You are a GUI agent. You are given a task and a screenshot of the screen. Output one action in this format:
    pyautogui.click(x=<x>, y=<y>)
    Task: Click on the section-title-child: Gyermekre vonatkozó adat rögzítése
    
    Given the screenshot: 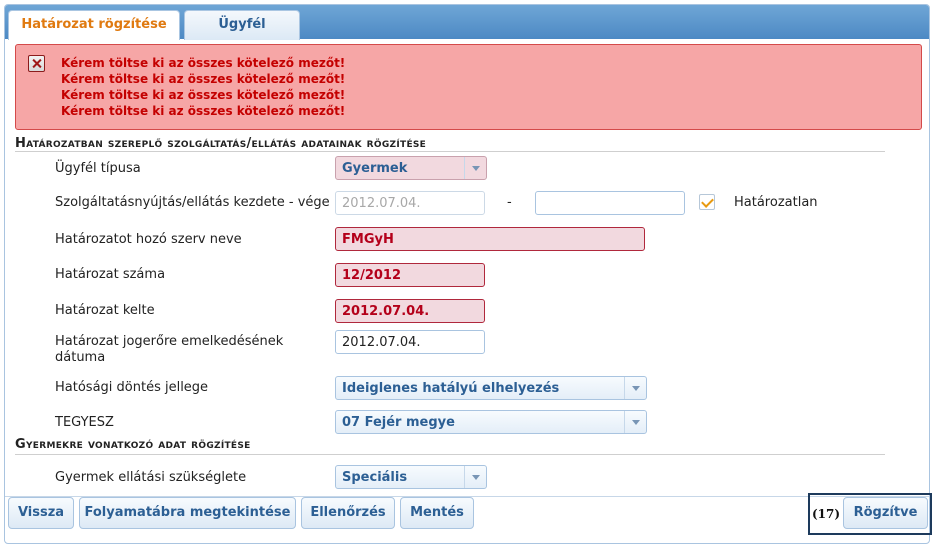 What is the action you would take?
    pyautogui.click(x=133, y=444)
    